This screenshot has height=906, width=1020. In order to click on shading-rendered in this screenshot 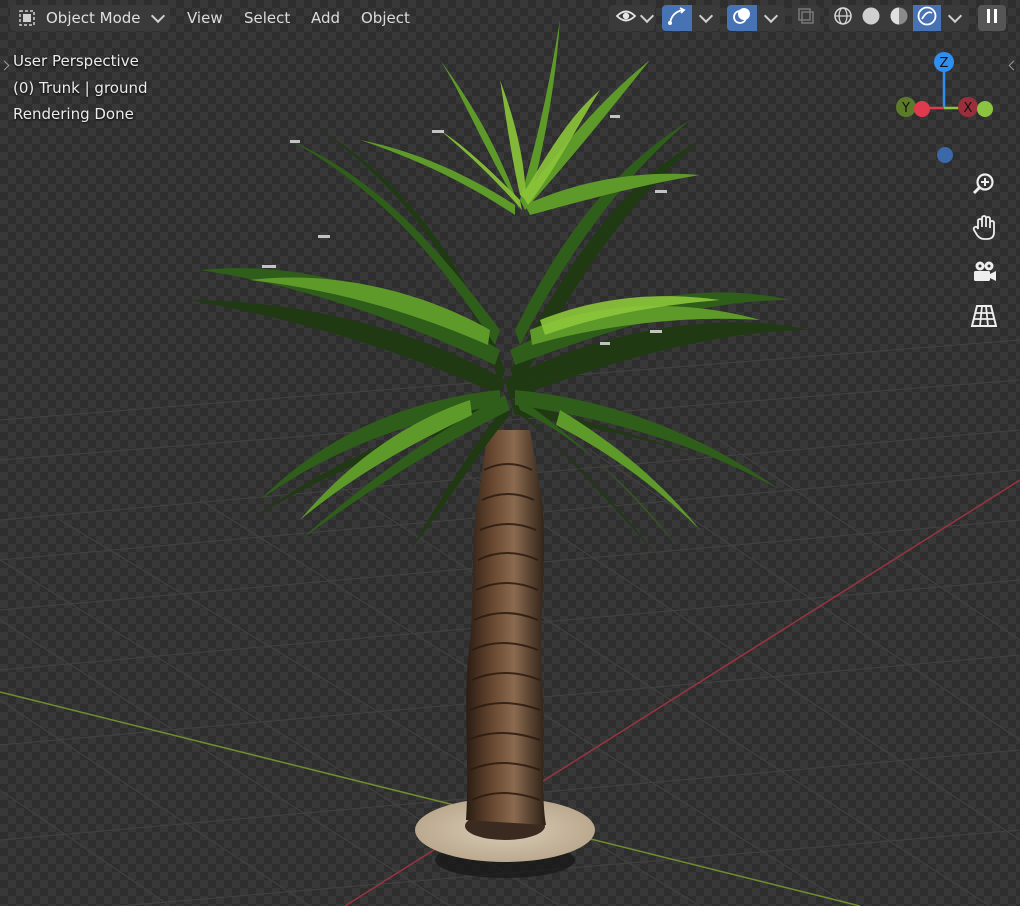, I will do `click(927, 18)`.